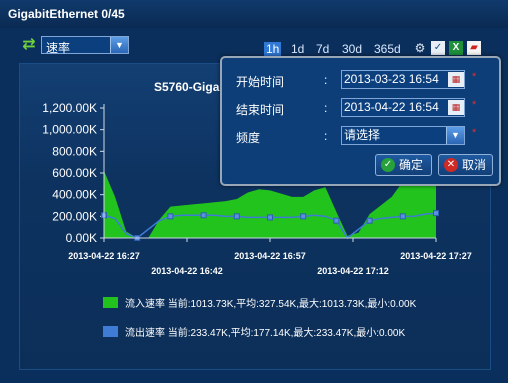 The height and width of the screenshot is (383, 508). What do you see at coordinates (69, 108) in the screenshot?
I see `y-tick-label: 1,200.00K` at bounding box center [69, 108].